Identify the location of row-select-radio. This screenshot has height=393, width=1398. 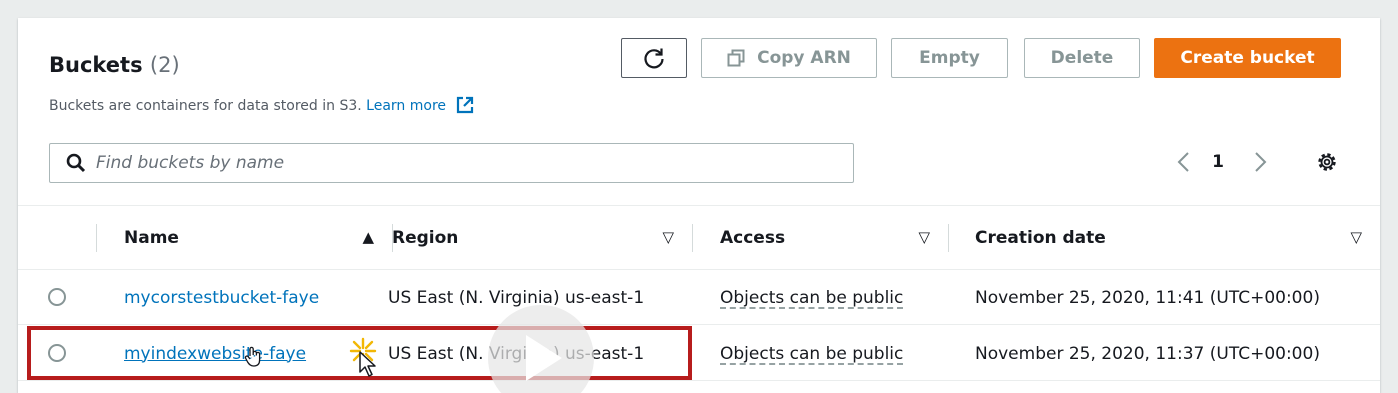
(57, 297).